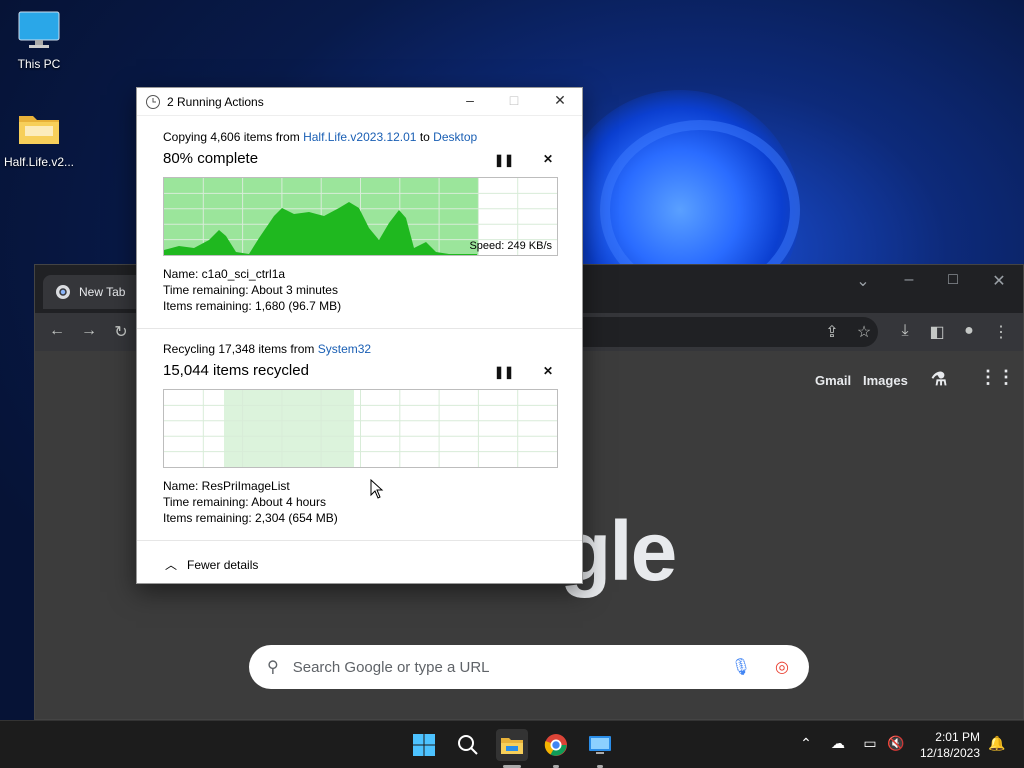 Image resolution: width=1024 pixels, height=768 pixels. What do you see at coordinates (870, 743) in the screenshot?
I see `network-icon: ▭` at bounding box center [870, 743].